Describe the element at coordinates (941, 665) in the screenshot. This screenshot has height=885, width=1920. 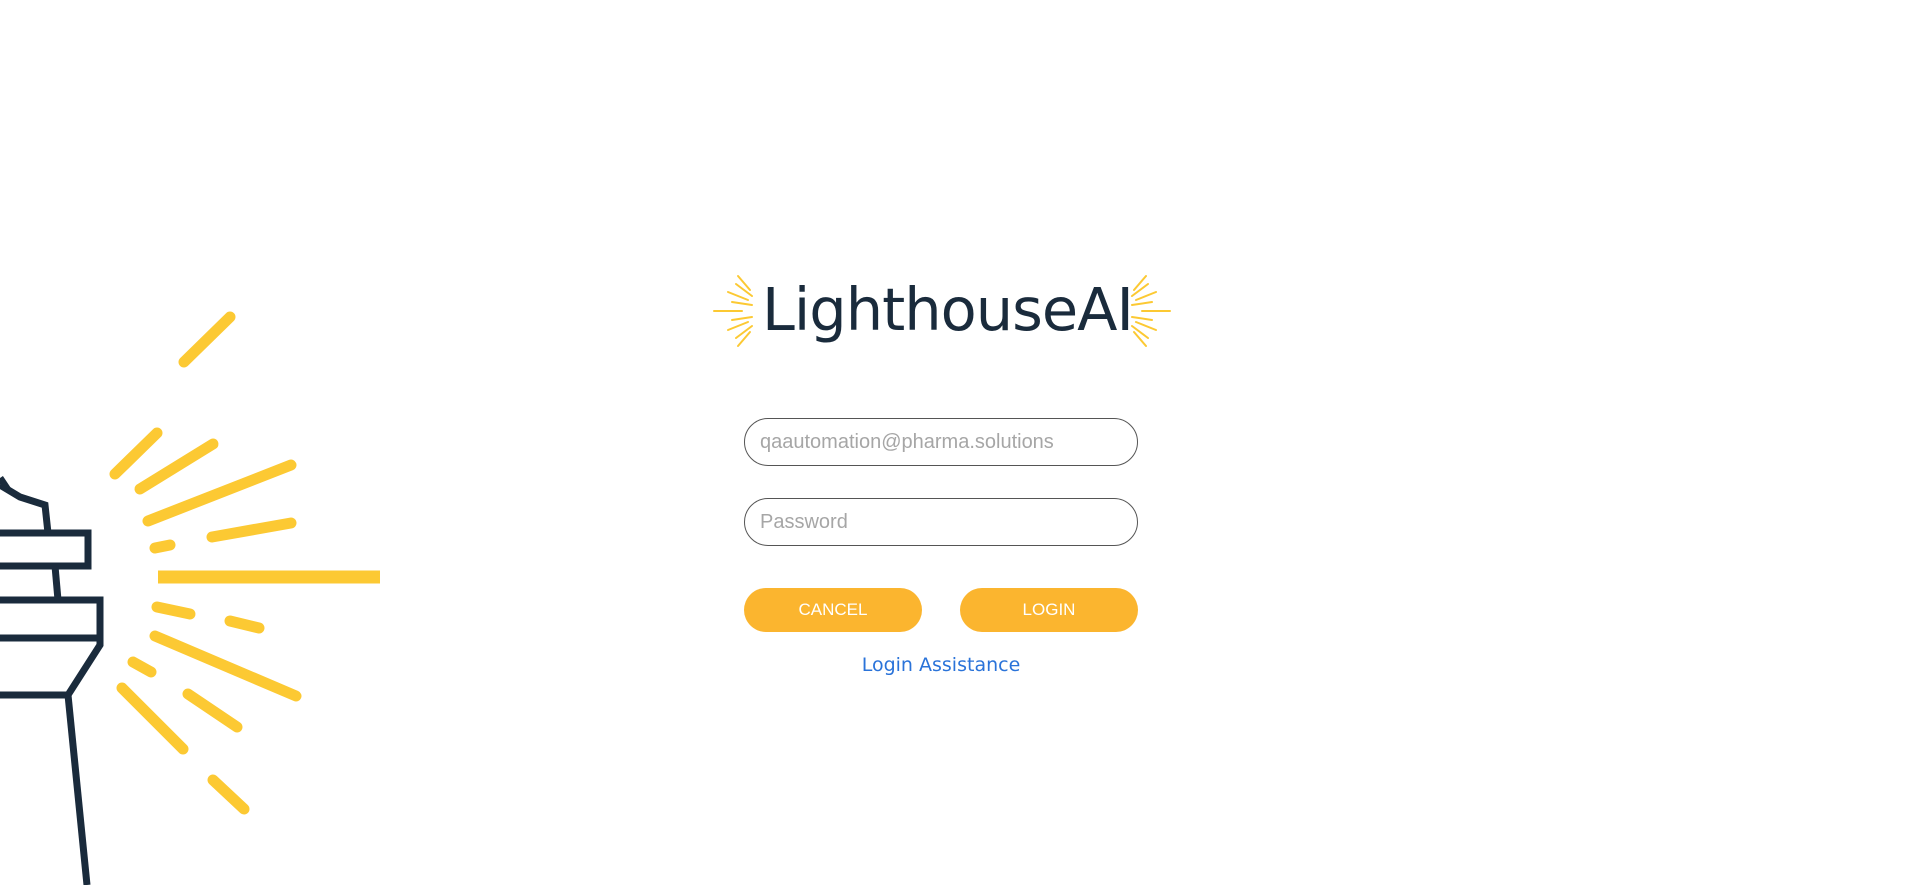
I see `login-assistance-link: Login Assistance` at that location.